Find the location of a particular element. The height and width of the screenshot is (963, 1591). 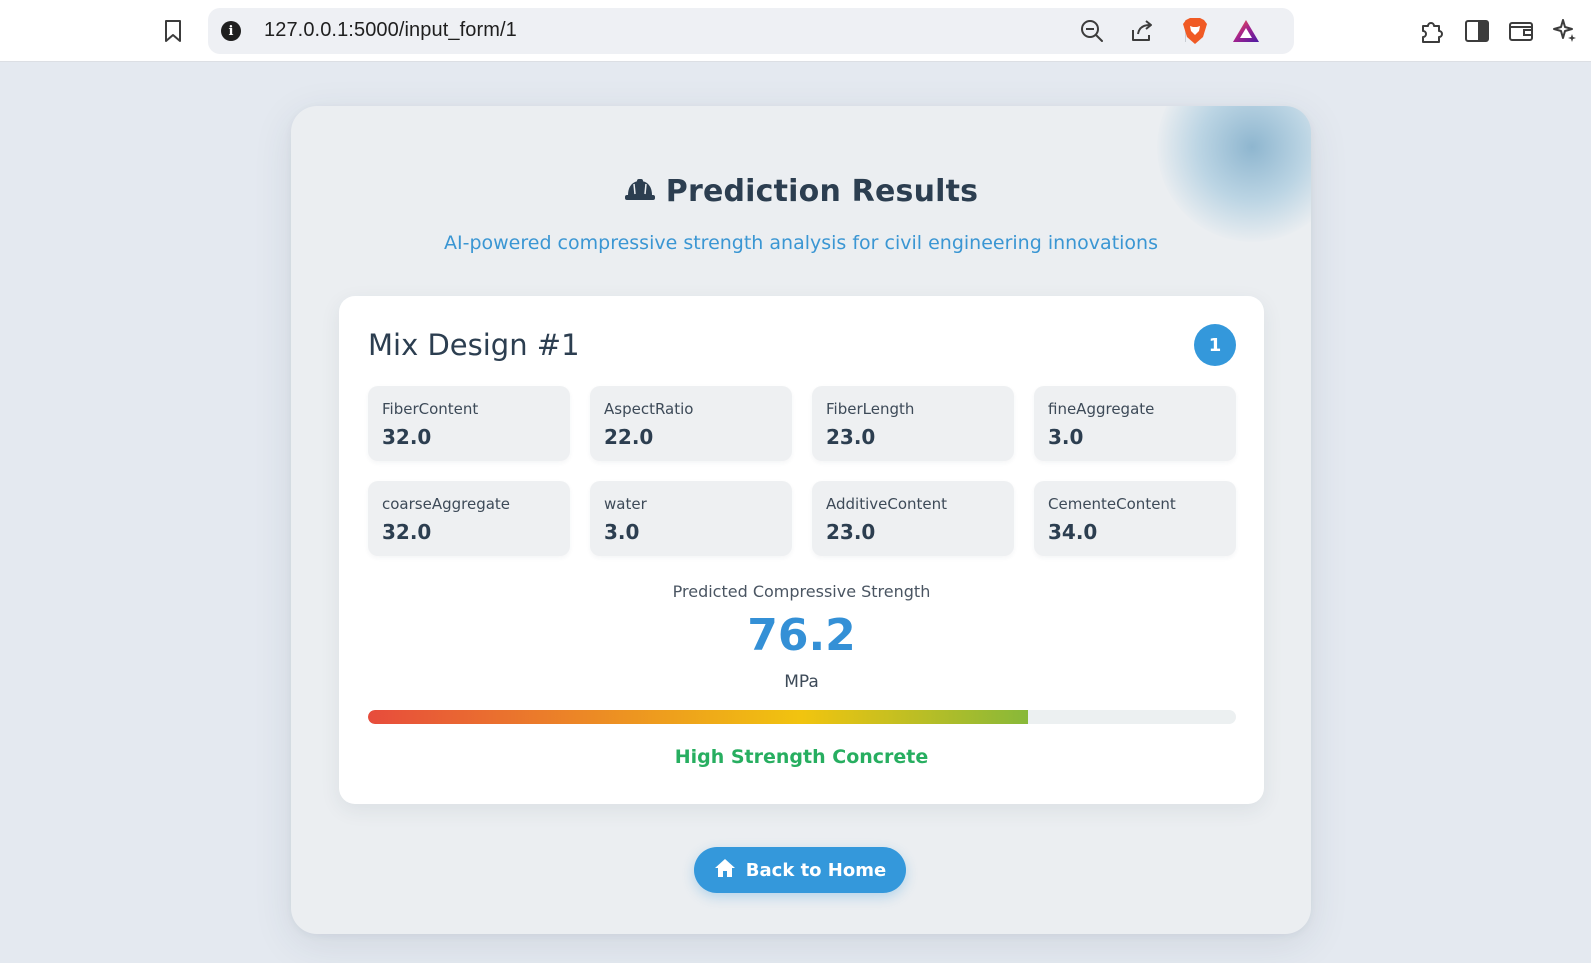

prediction-value: 76.2 is located at coordinates (801, 635).